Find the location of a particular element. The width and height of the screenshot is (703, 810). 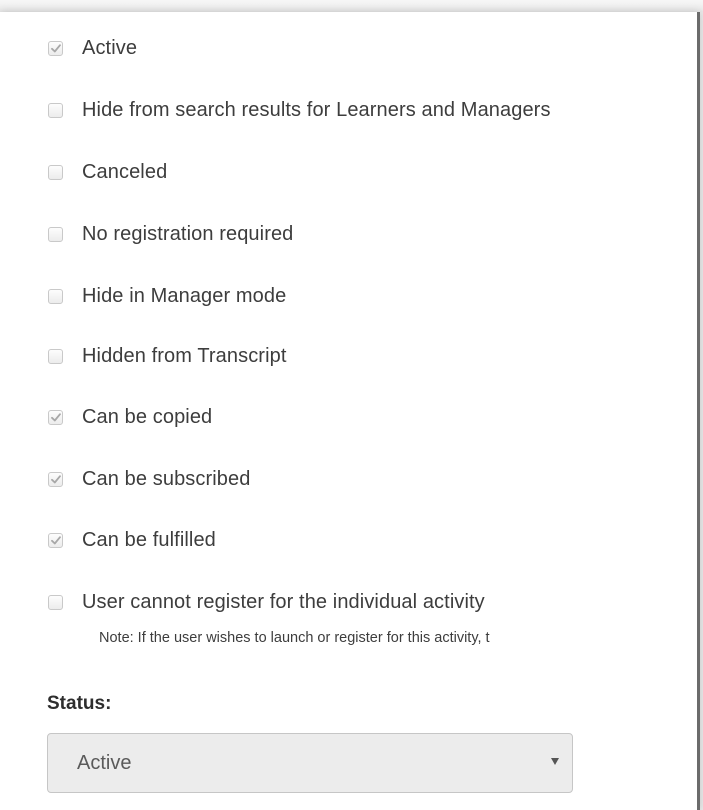

status-selected-value: Active is located at coordinates (104, 762).